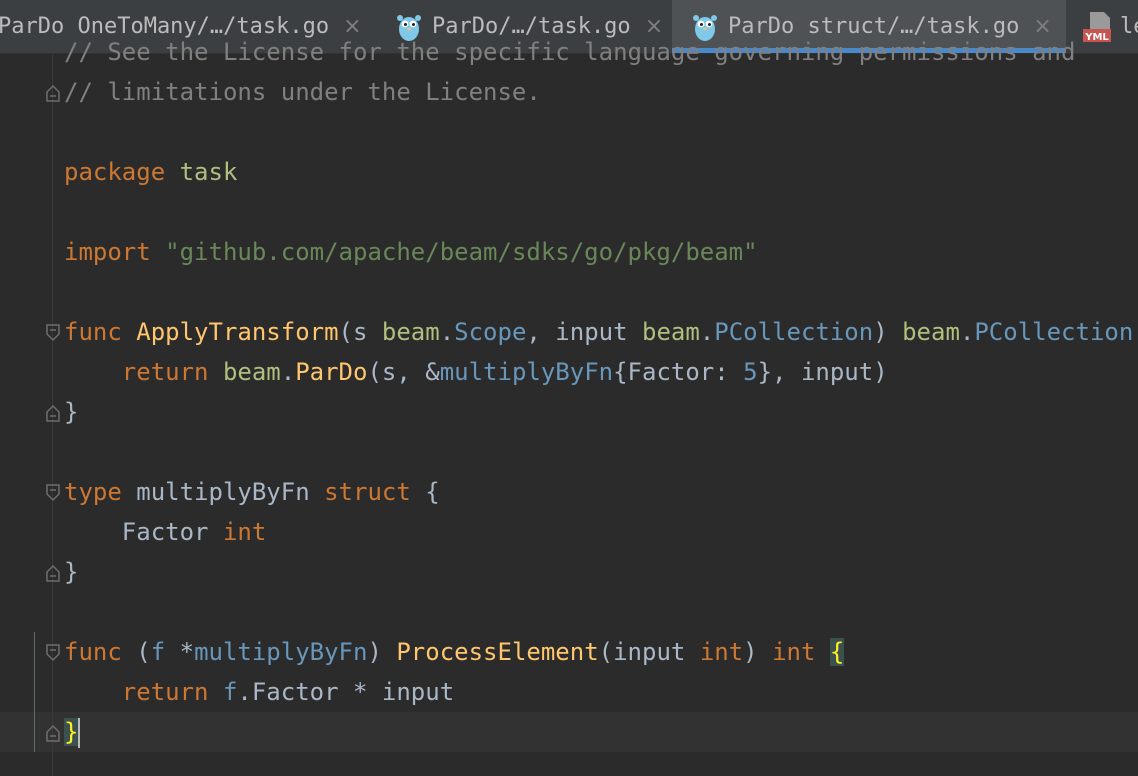  Describe the element at coordinates (302, 92) in the screenshot. I see `comment: // limitations under the License.` at that location.